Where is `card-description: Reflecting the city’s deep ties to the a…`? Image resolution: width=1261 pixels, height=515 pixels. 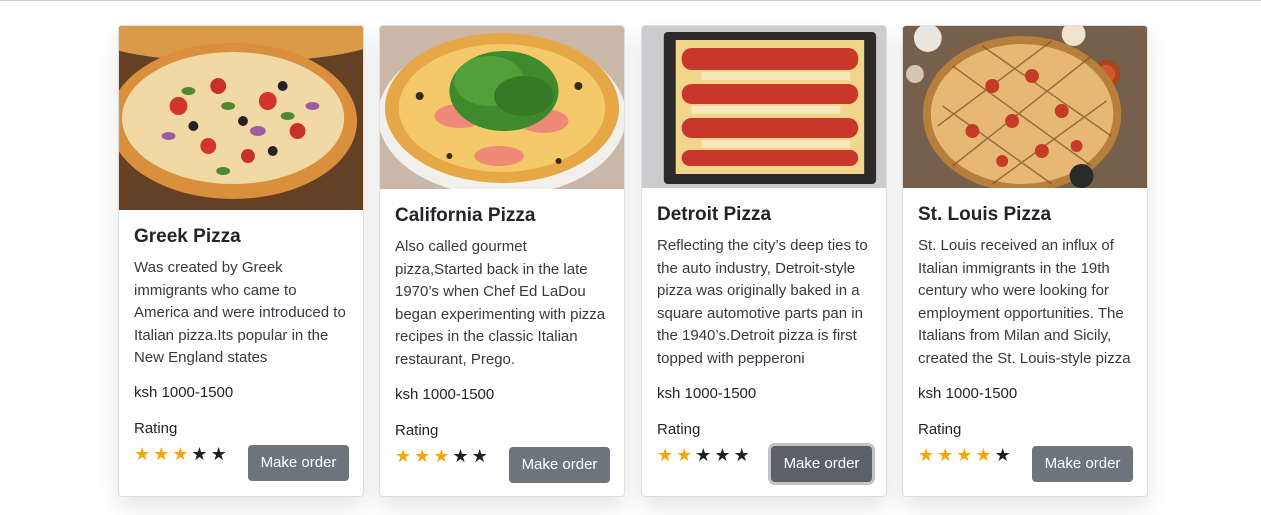
card-description: Reflecting the city’s deep ties to the a… is located at coordinates (762, 302).